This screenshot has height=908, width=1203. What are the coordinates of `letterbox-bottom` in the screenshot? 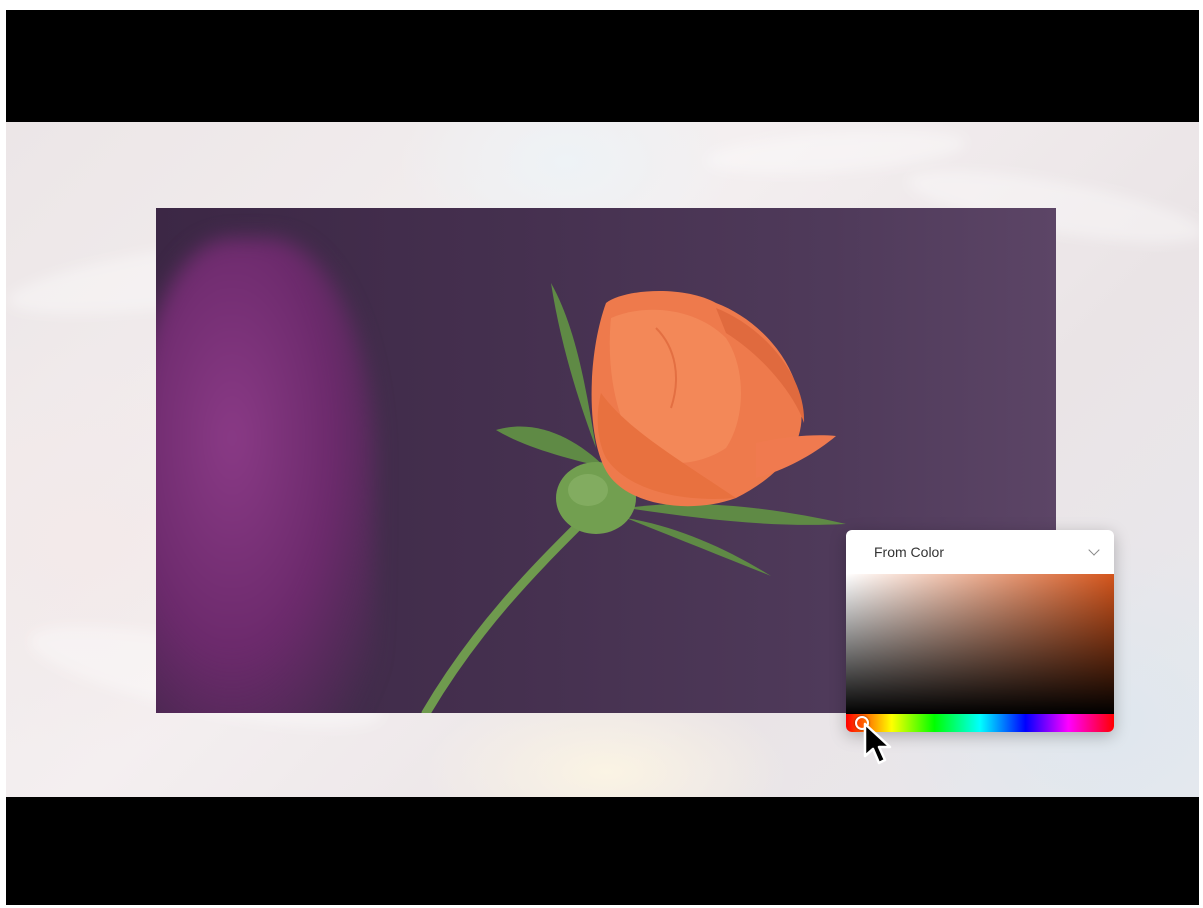 It's located at (602, 851).